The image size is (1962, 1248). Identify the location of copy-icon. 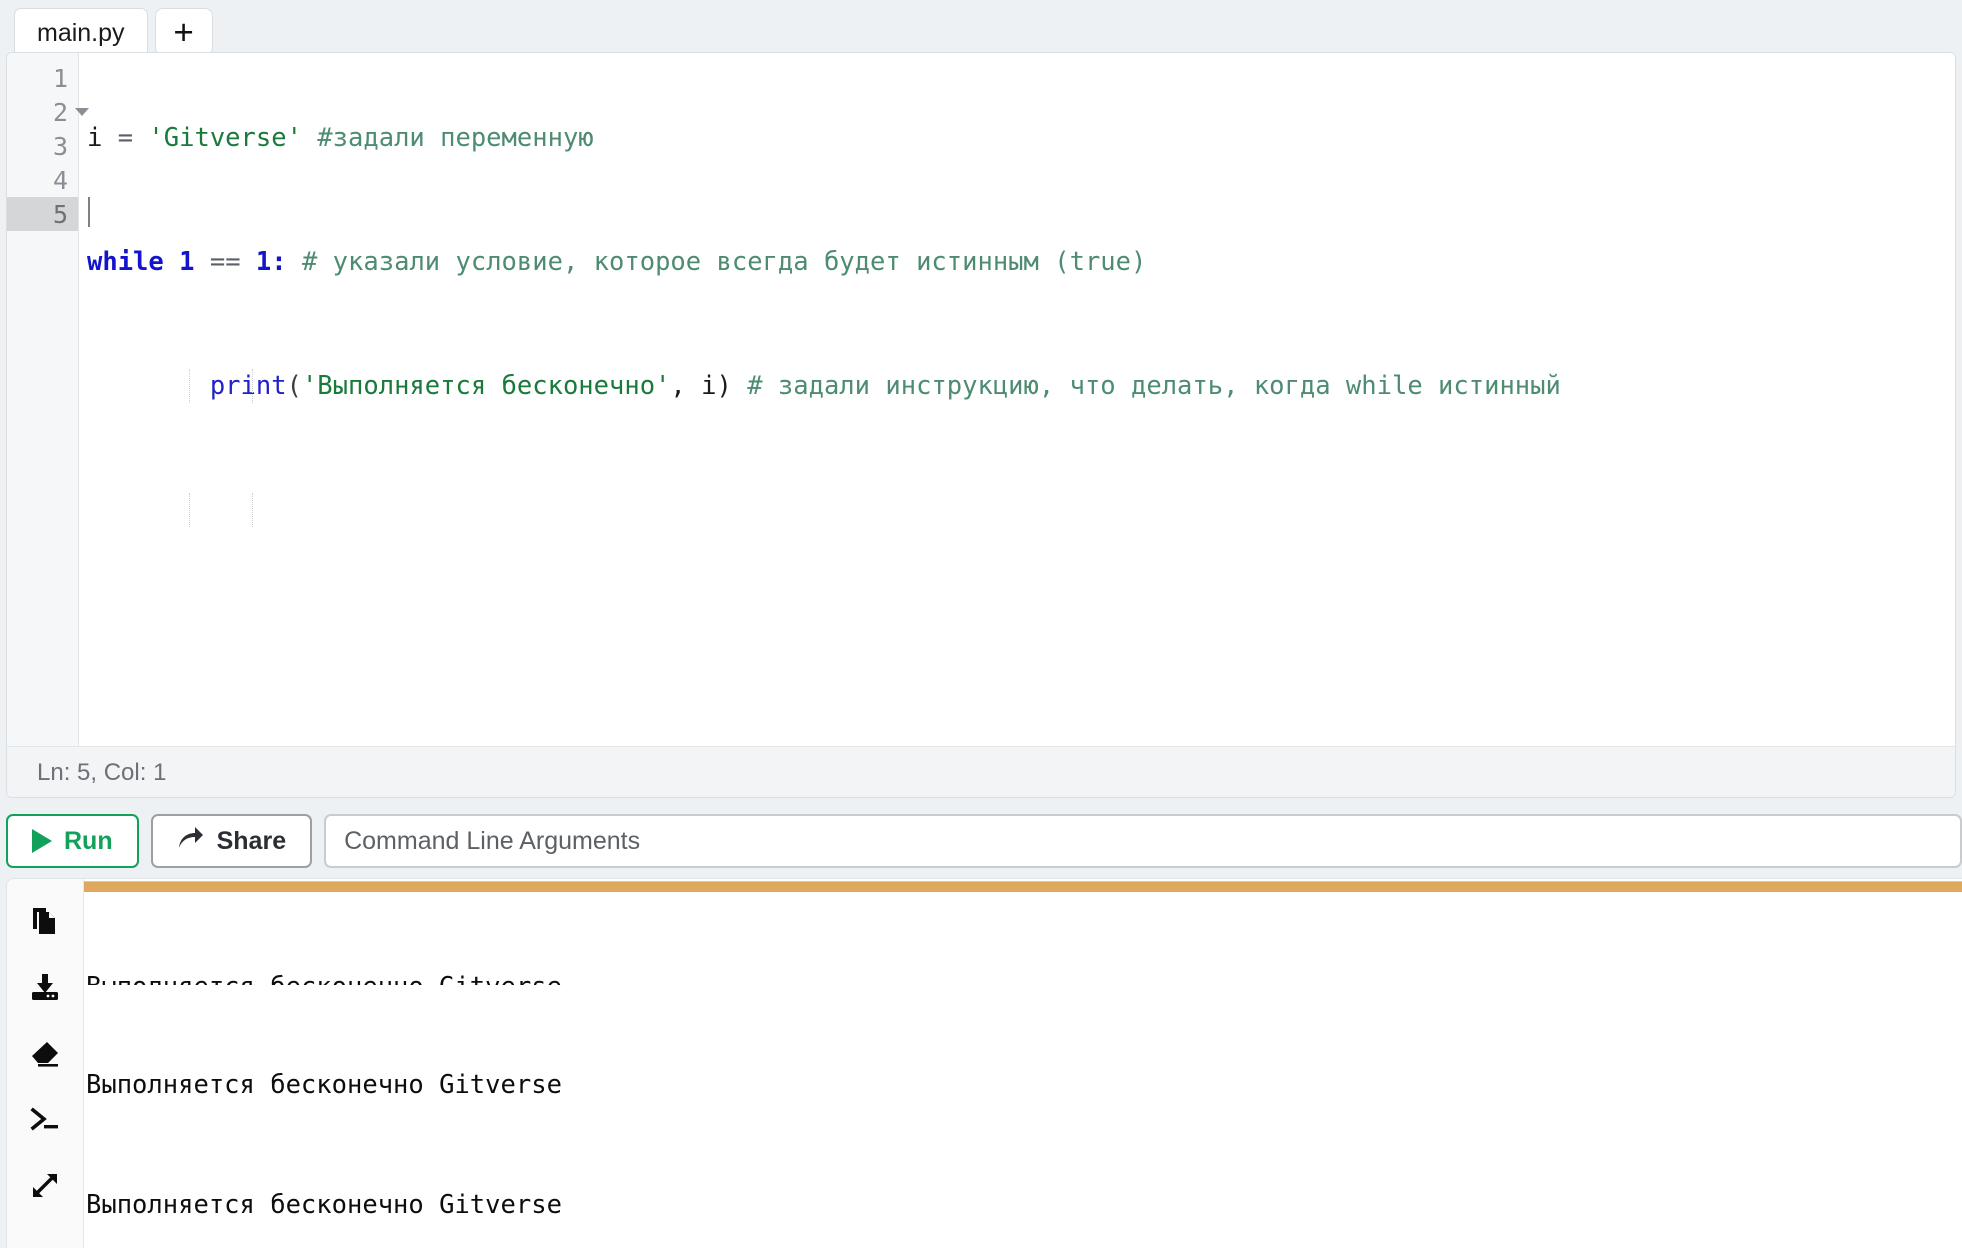
(45, 921).